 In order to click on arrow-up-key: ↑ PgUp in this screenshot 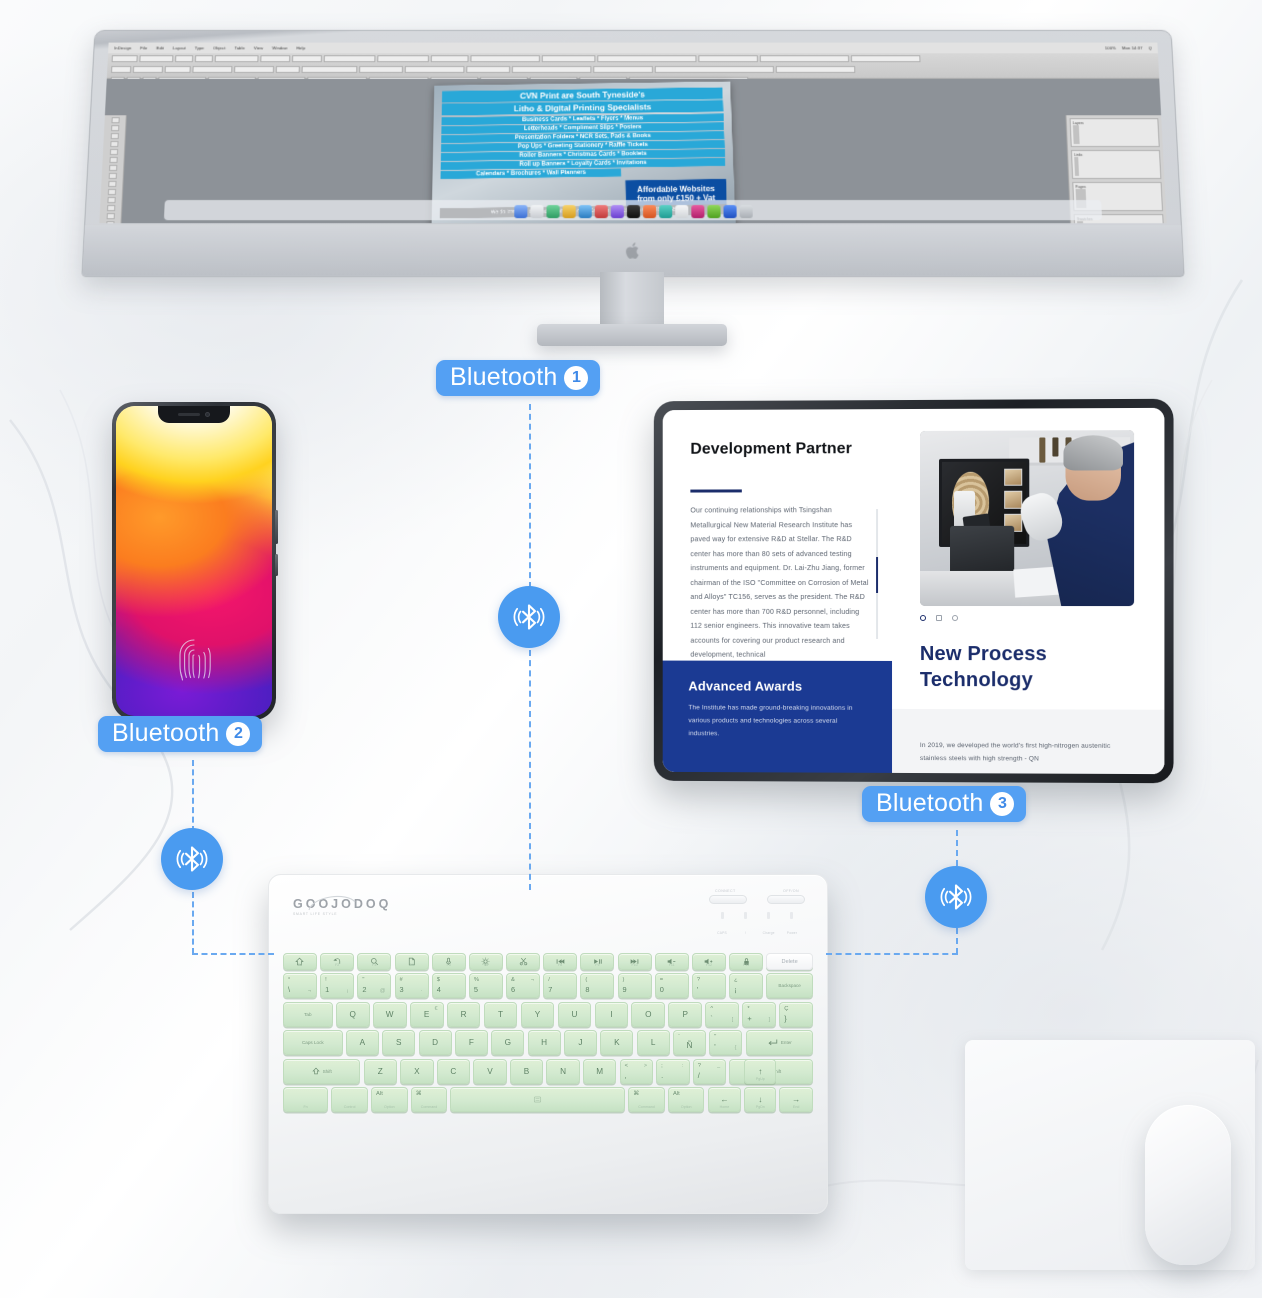, I will do `click(760, 1071)`.